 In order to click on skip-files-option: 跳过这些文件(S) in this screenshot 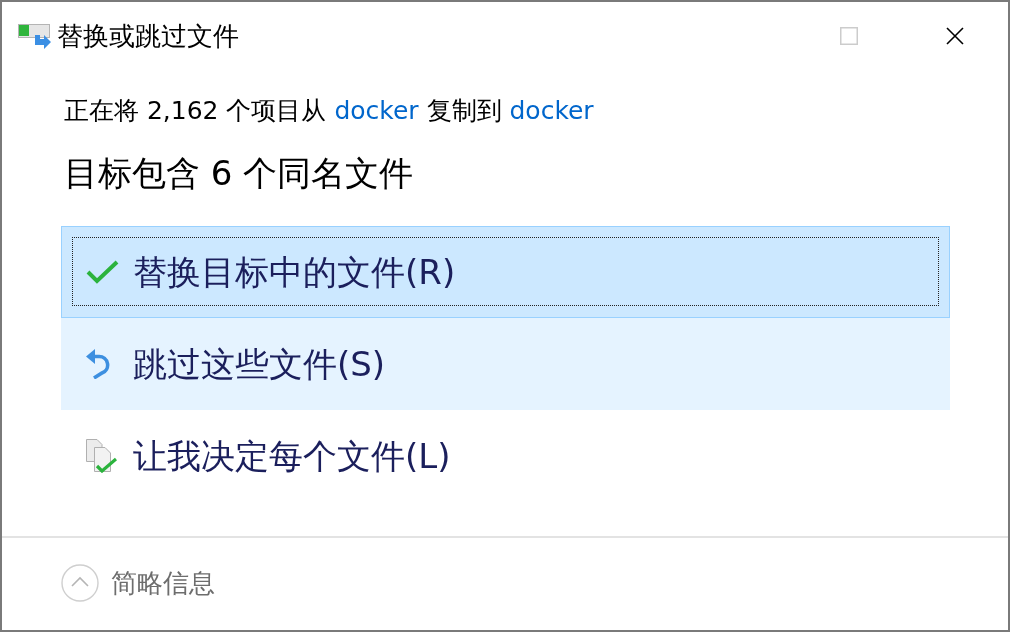, I will do `click(505, 364)`.